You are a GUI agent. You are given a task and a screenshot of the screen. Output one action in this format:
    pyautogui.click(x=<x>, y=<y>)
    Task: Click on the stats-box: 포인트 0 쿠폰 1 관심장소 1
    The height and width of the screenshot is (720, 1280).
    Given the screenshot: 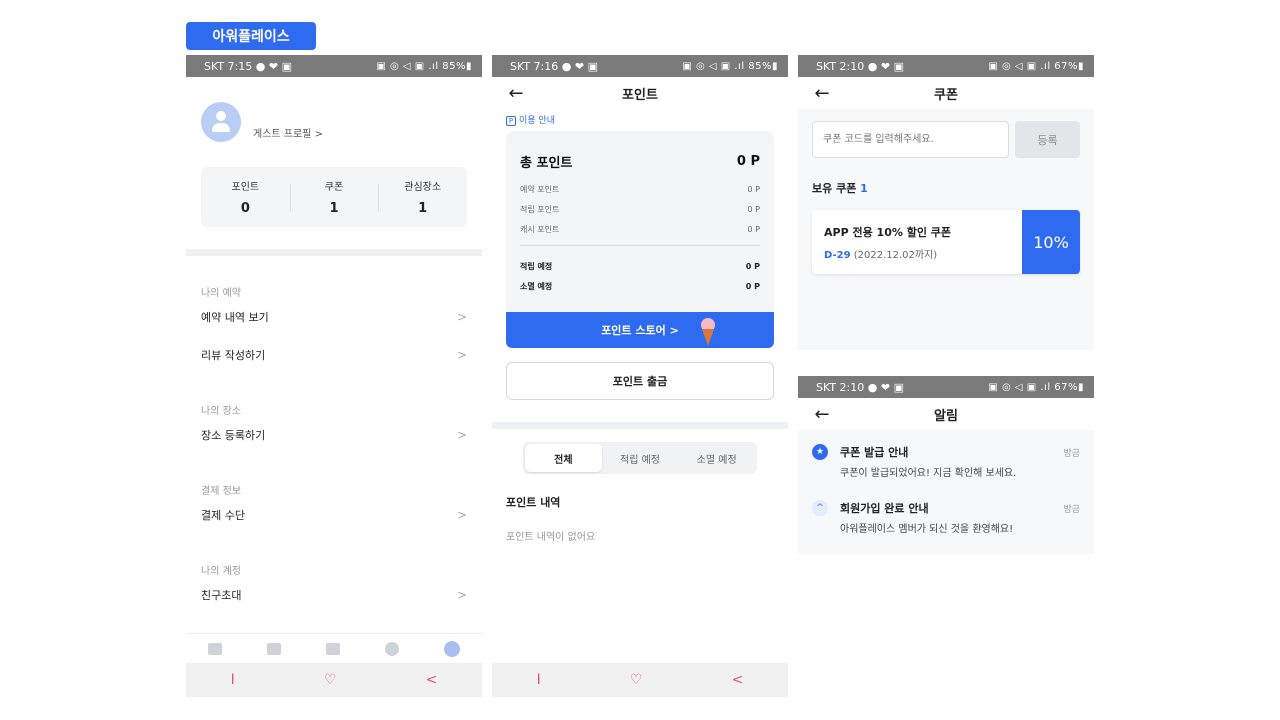 What is the action you would take?
    pyautogui.click(x=334, y=197)
    